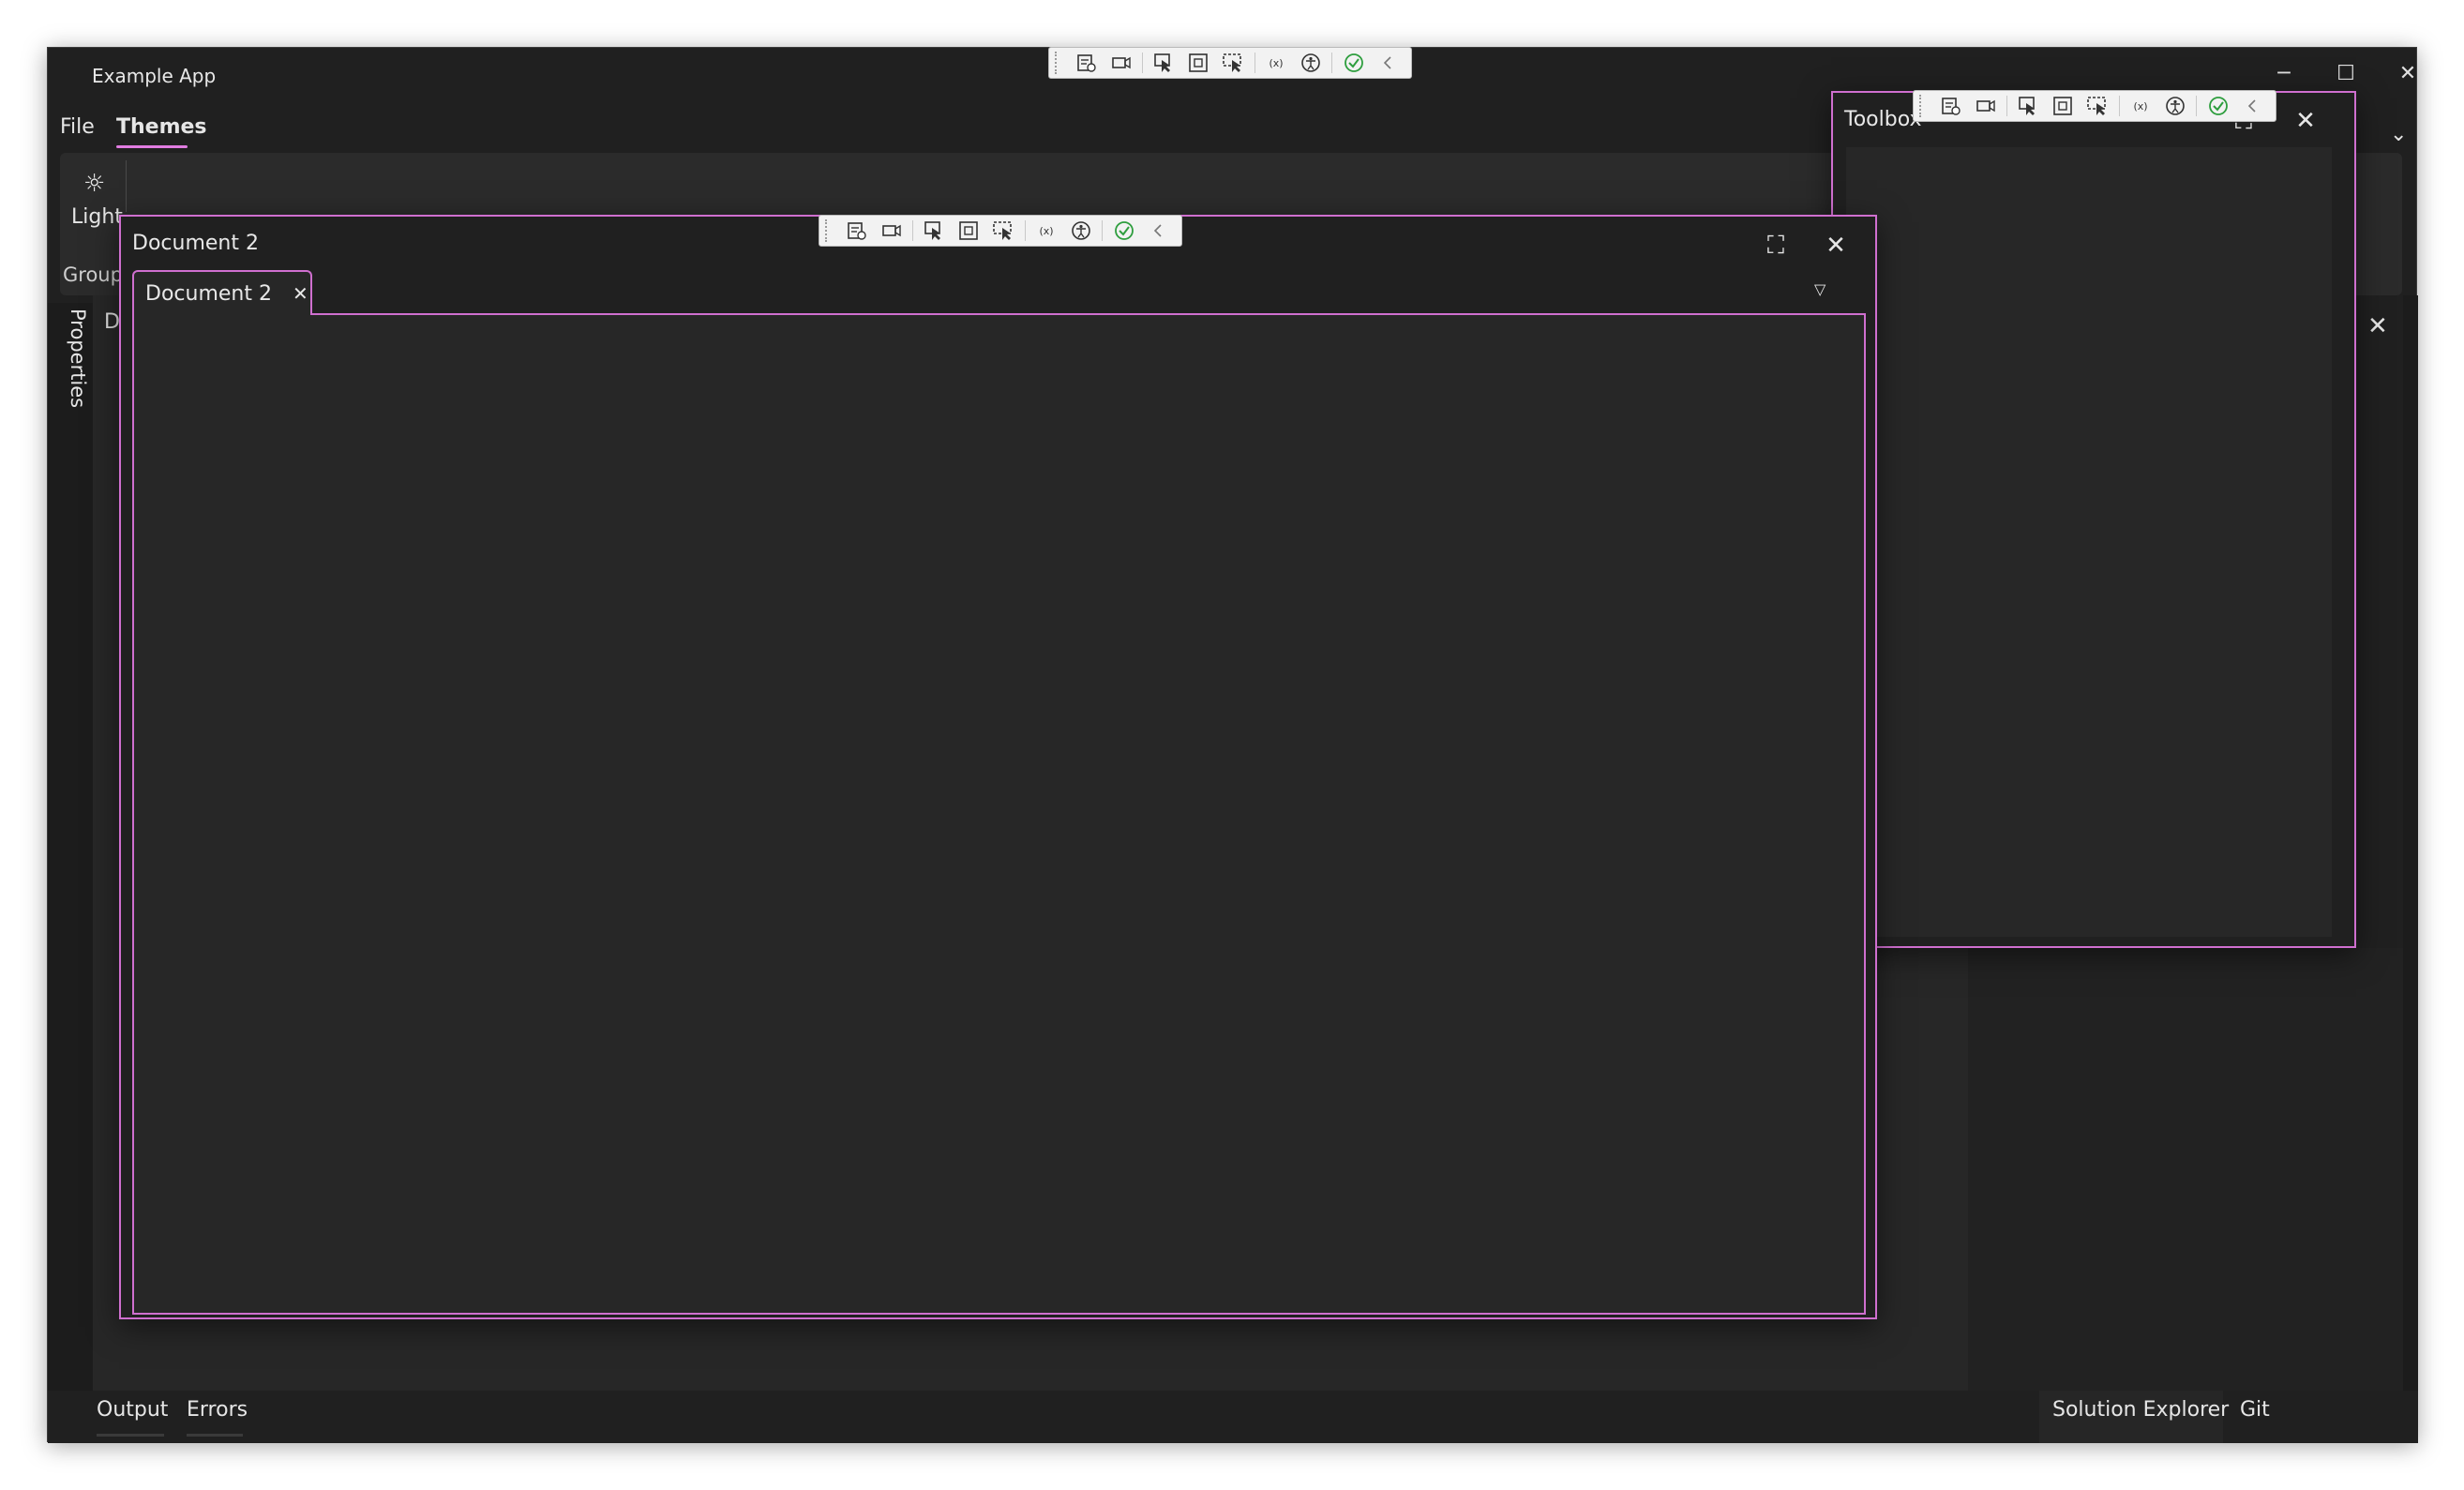  I want to click on minimize-icon: ─, so click(2284, 73).